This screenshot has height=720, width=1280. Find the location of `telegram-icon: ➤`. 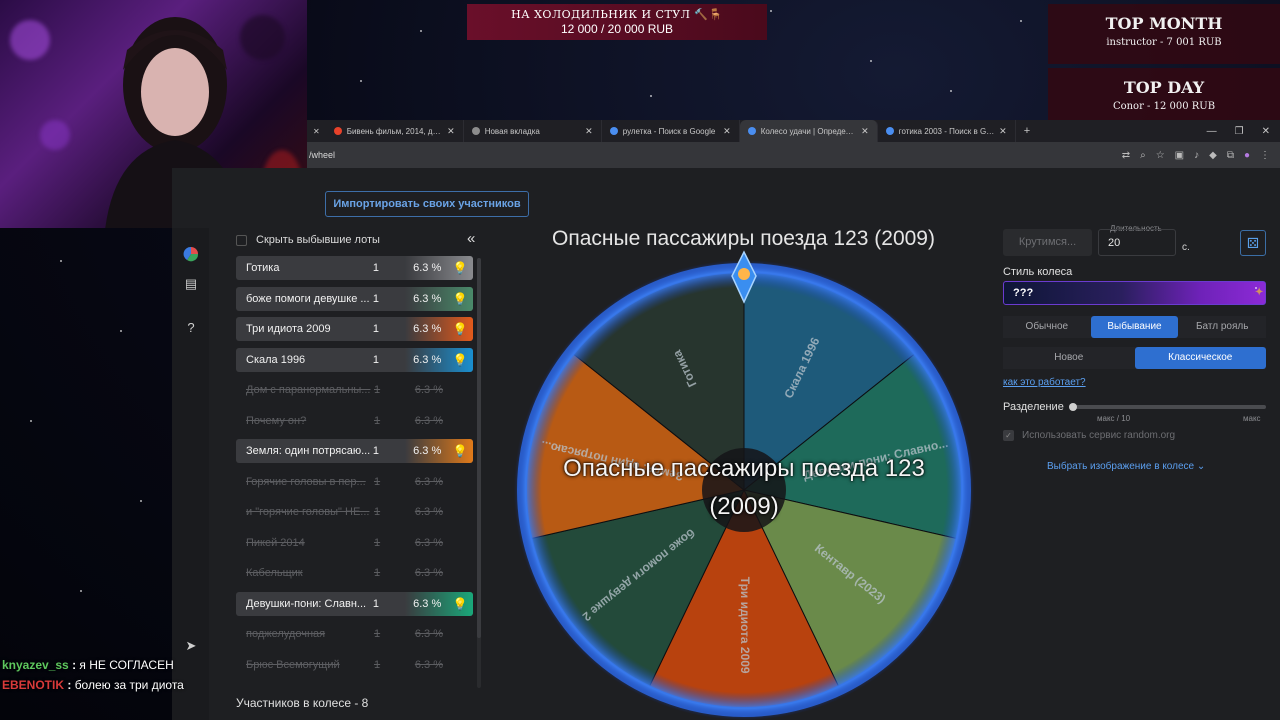

telegram-icon: ➤ is located at coordinates (191, 646).